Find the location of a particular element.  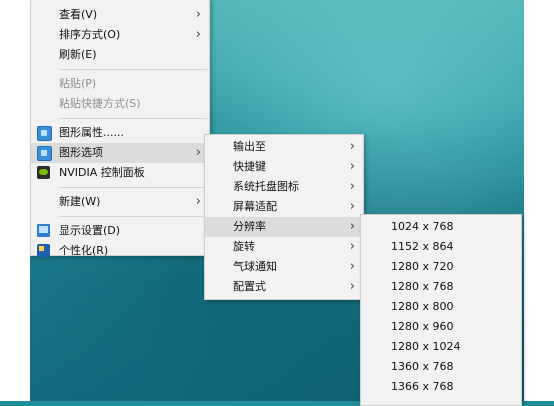

resolution-label: 1152 x 864 is located at coordinates (422, 246).